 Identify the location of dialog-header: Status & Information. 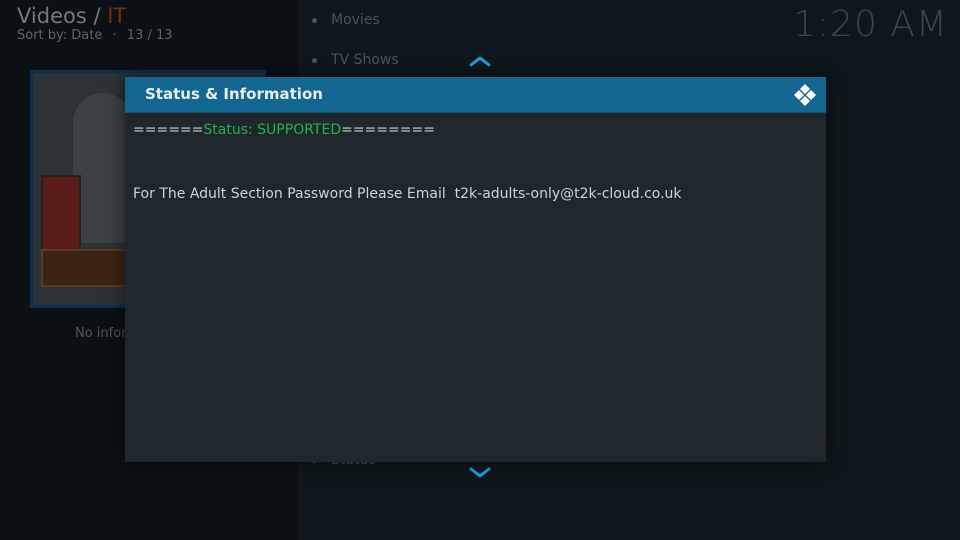
(475, 95).